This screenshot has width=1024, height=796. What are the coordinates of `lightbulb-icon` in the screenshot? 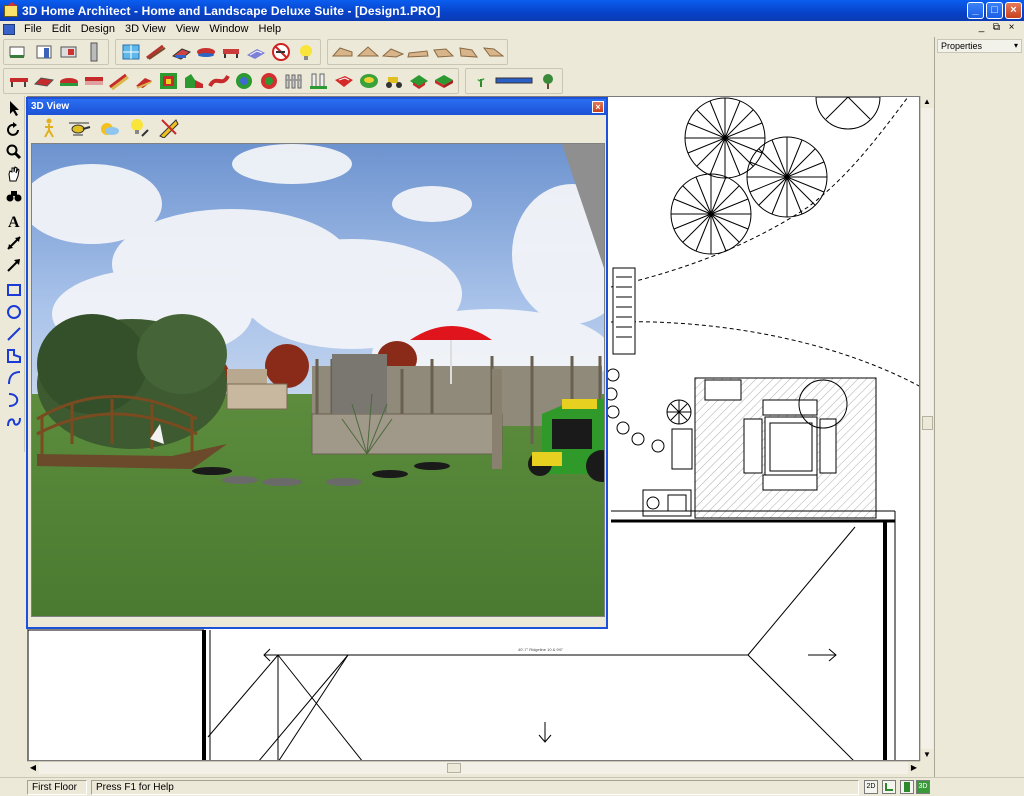 It's located at (139, 128).